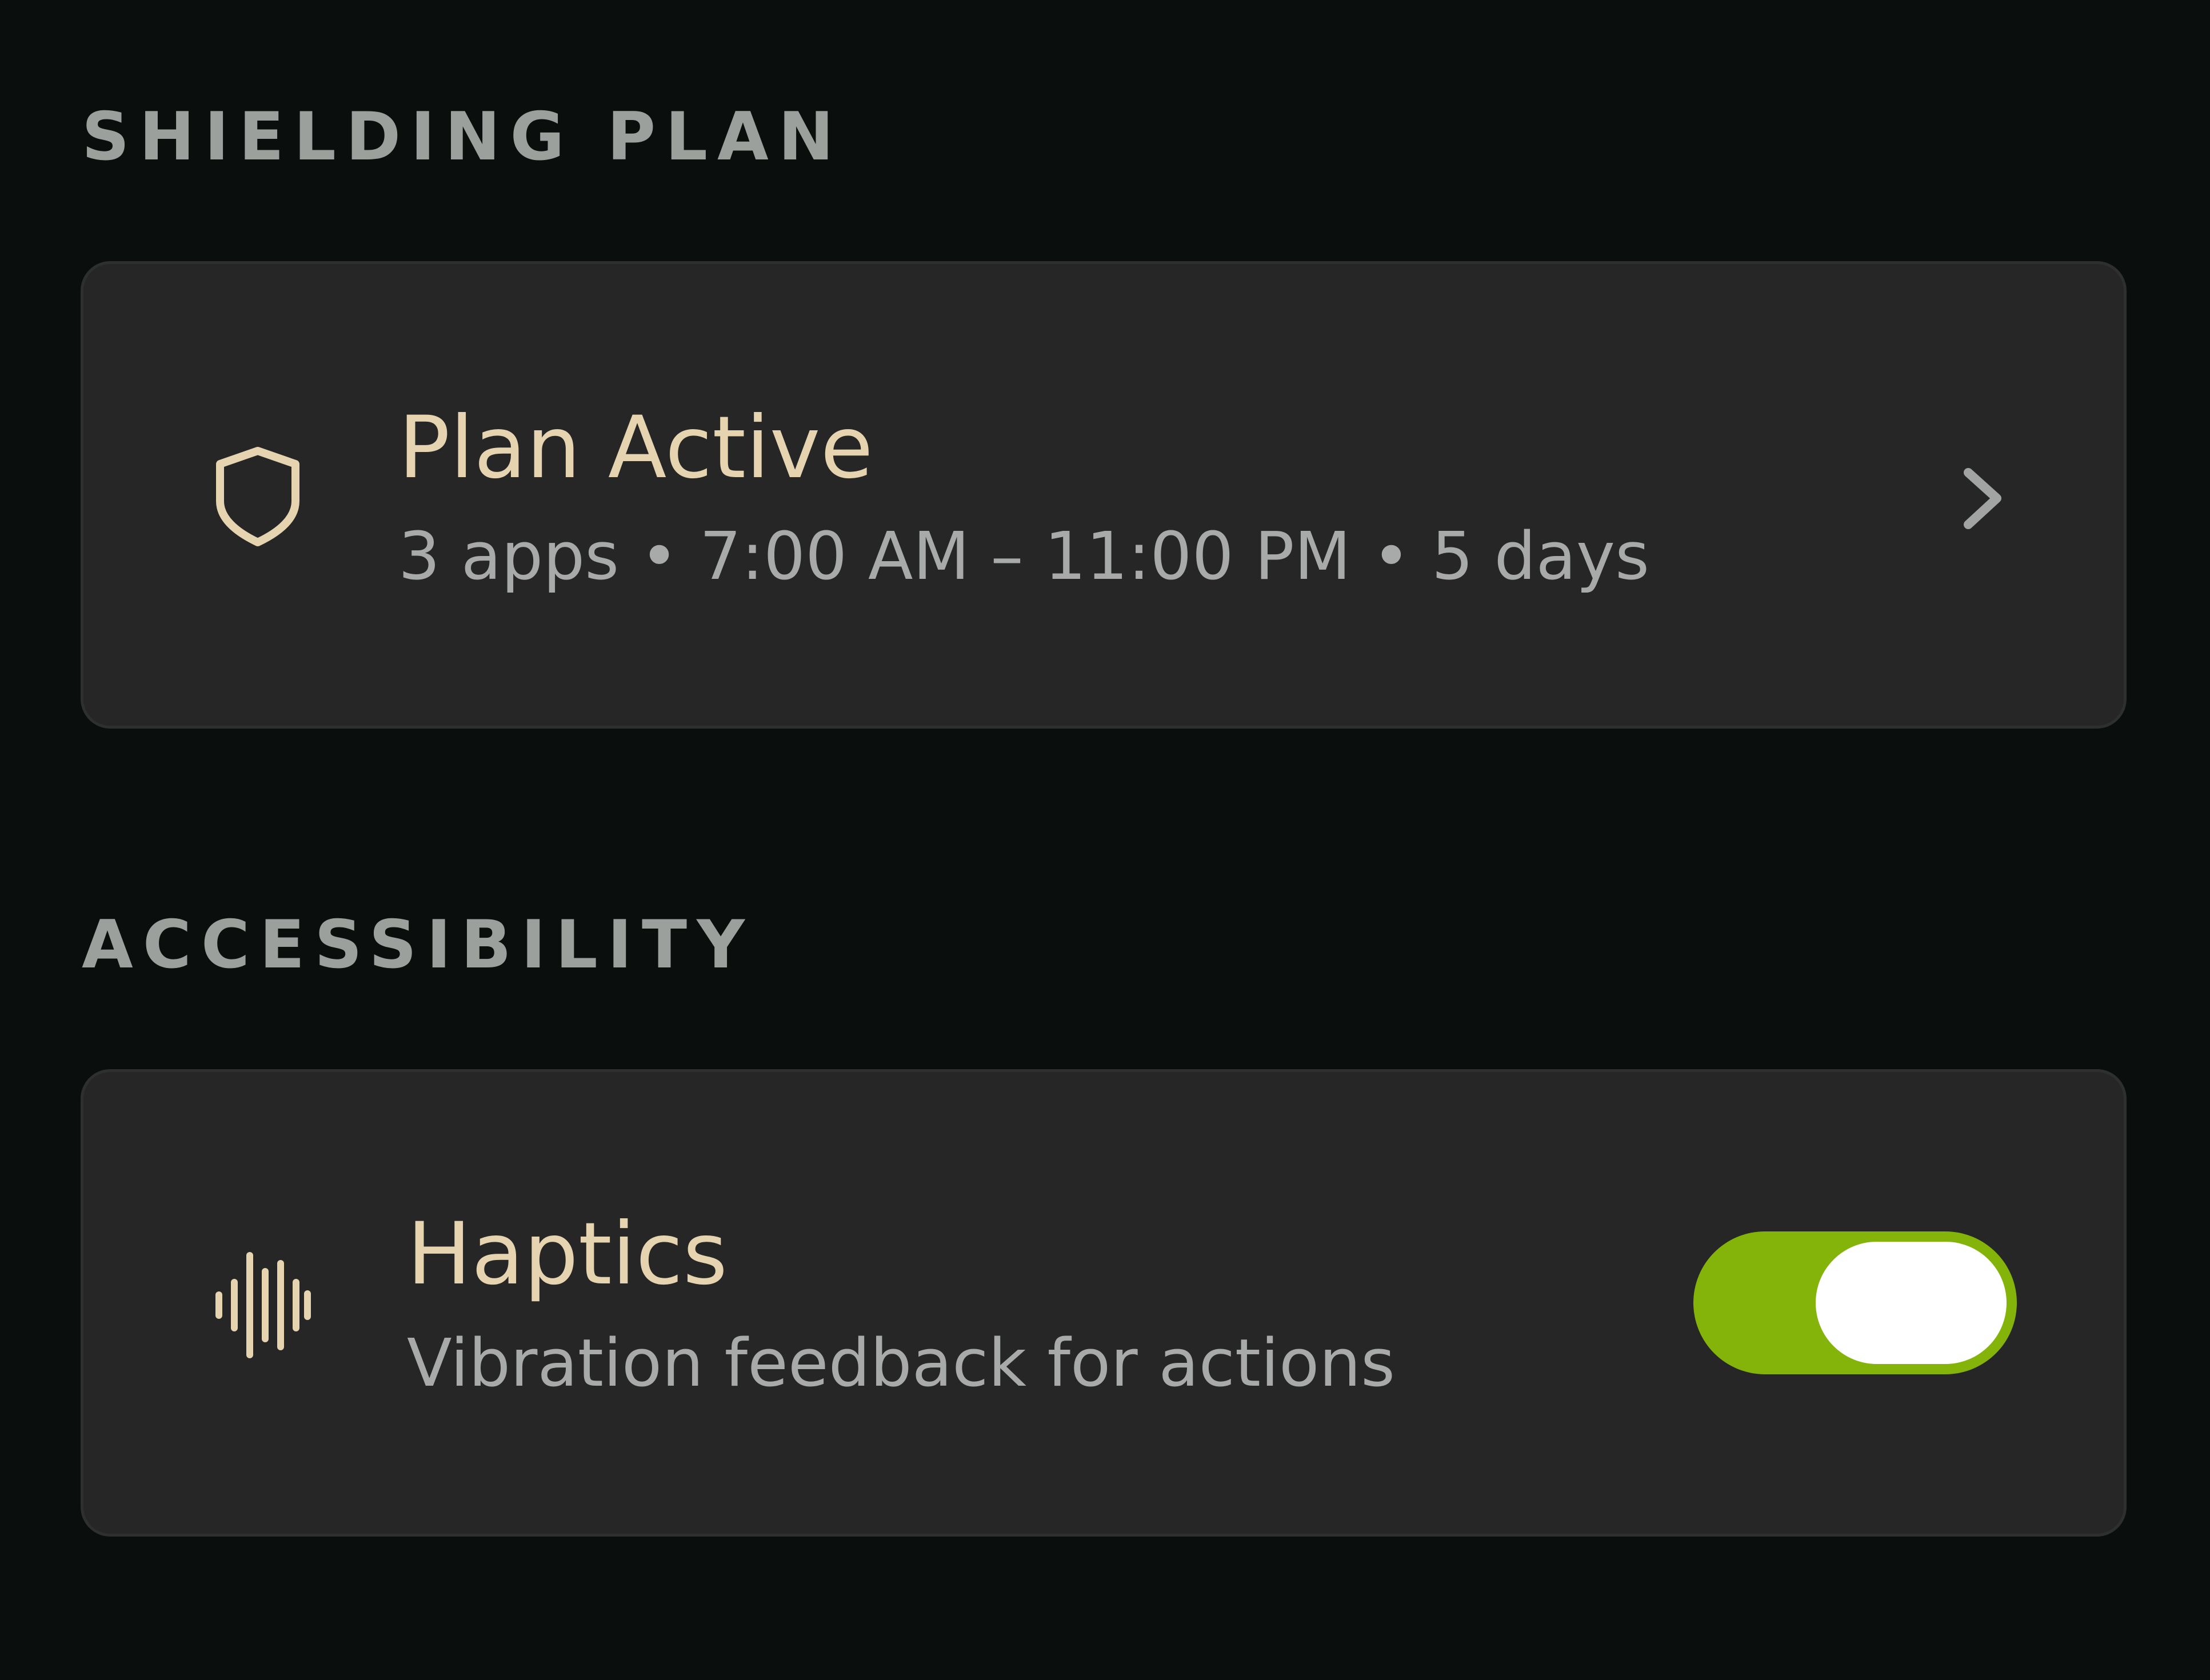 The width and height of the screenshot is (2210, 1680). Describe the element at coordinates (1983, 498) in the screenshot. I see `chevron-right-icon` at that location.